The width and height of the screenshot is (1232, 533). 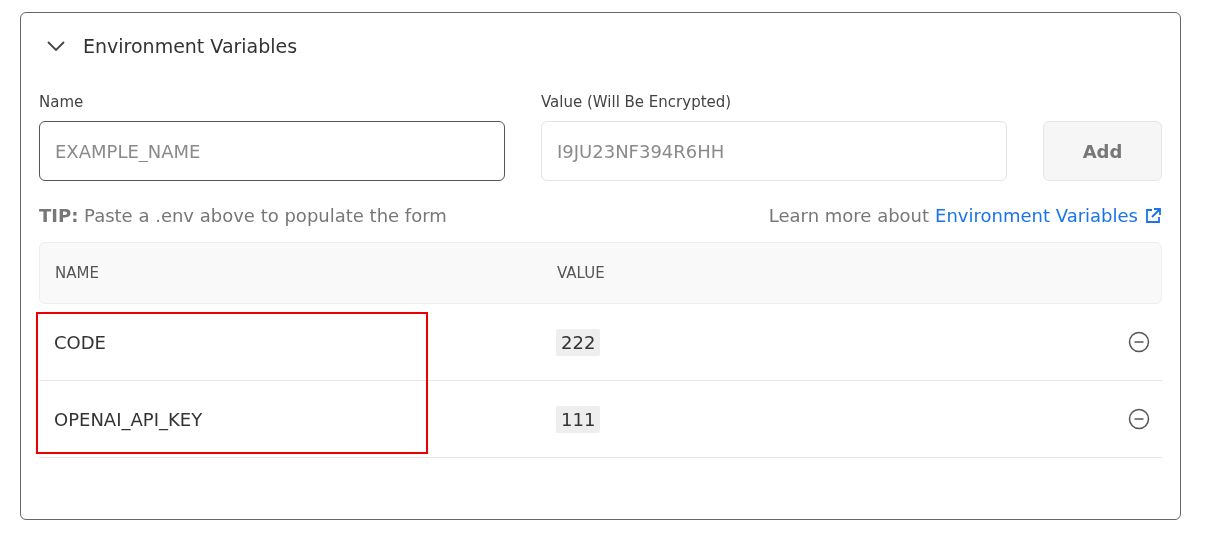 What do you see at coordinates (1102, 151) in the screenshot?
I see `add-button: Add` at bounding box center [1102, 151].